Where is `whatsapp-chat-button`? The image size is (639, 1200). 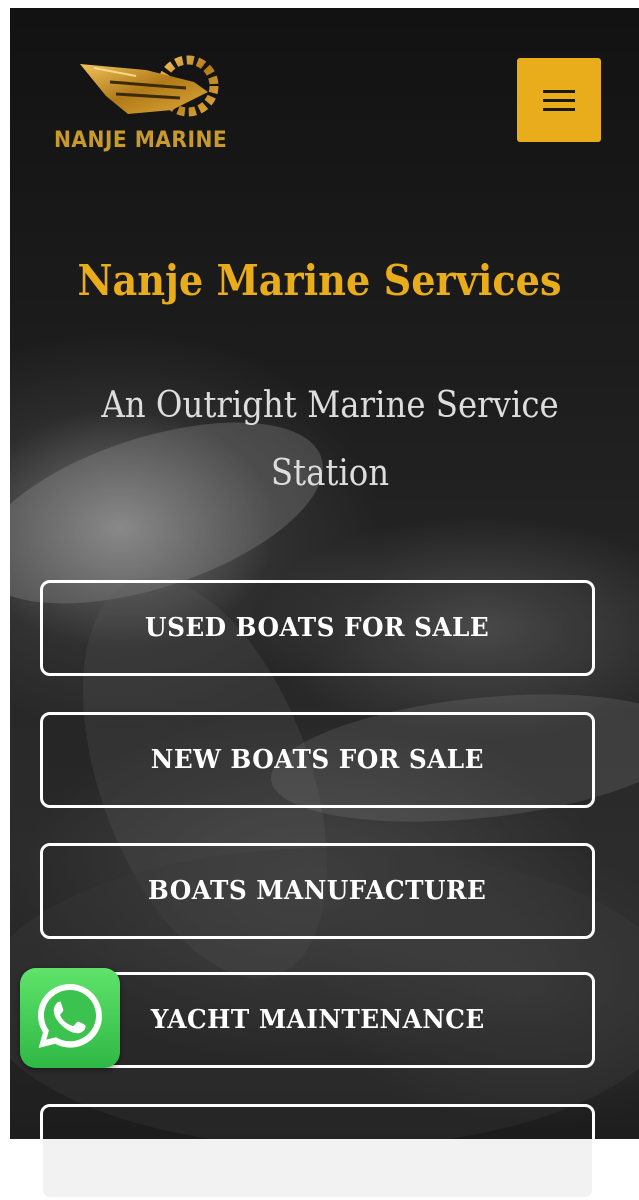 whatsapp-chat-button is located at coordinates (70, 1018).